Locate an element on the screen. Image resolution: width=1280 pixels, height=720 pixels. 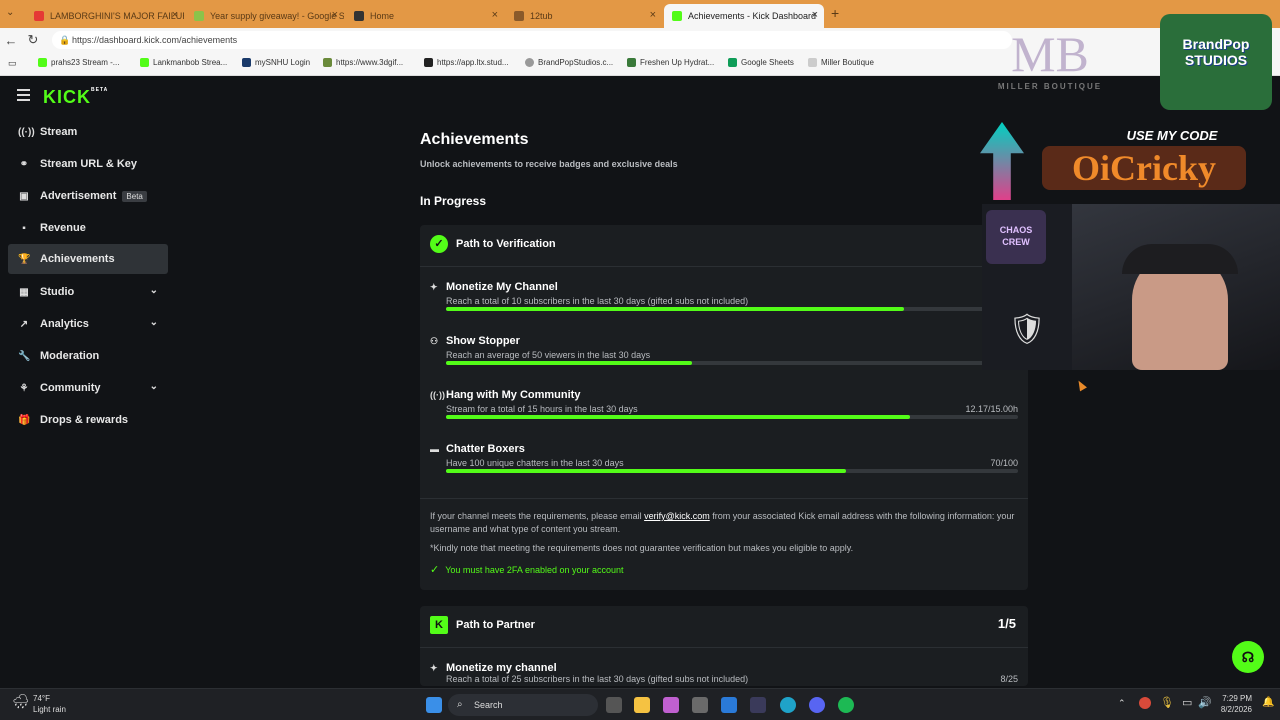
kick-badge-icon: K is located at coordinates (439, 625).